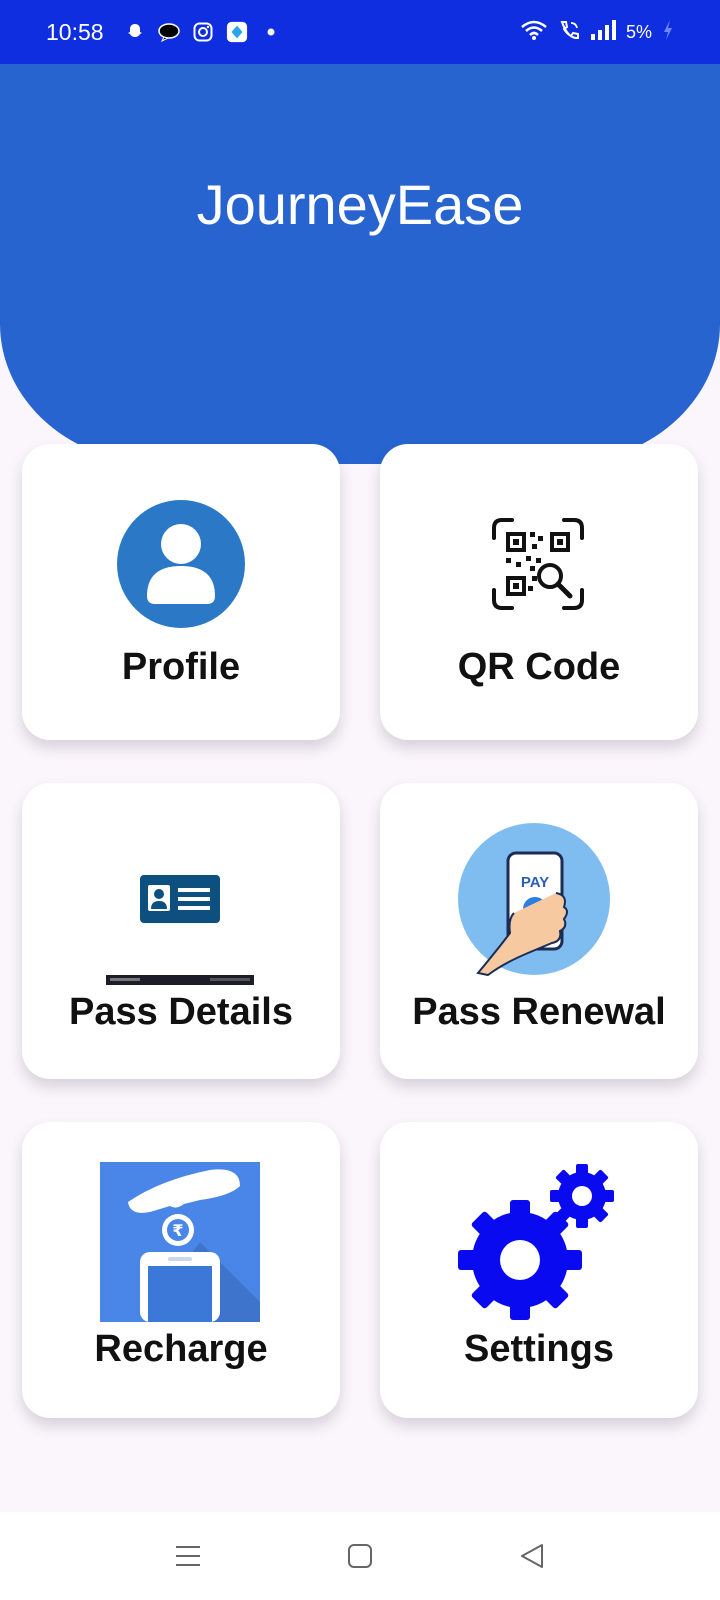  I want to click on wifi-icon, so click(534, 32).